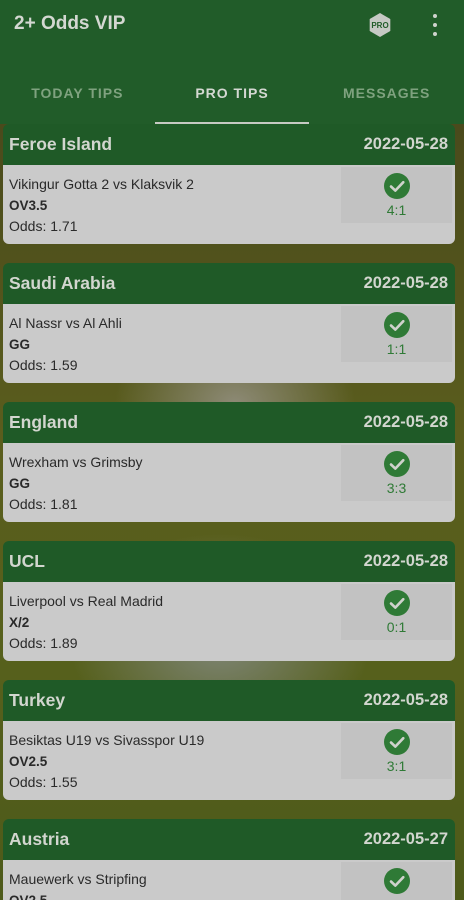 The image size is (464, 900). I want to click on tip-card-header: Turkey 2022-05-28, so click(229, 700).